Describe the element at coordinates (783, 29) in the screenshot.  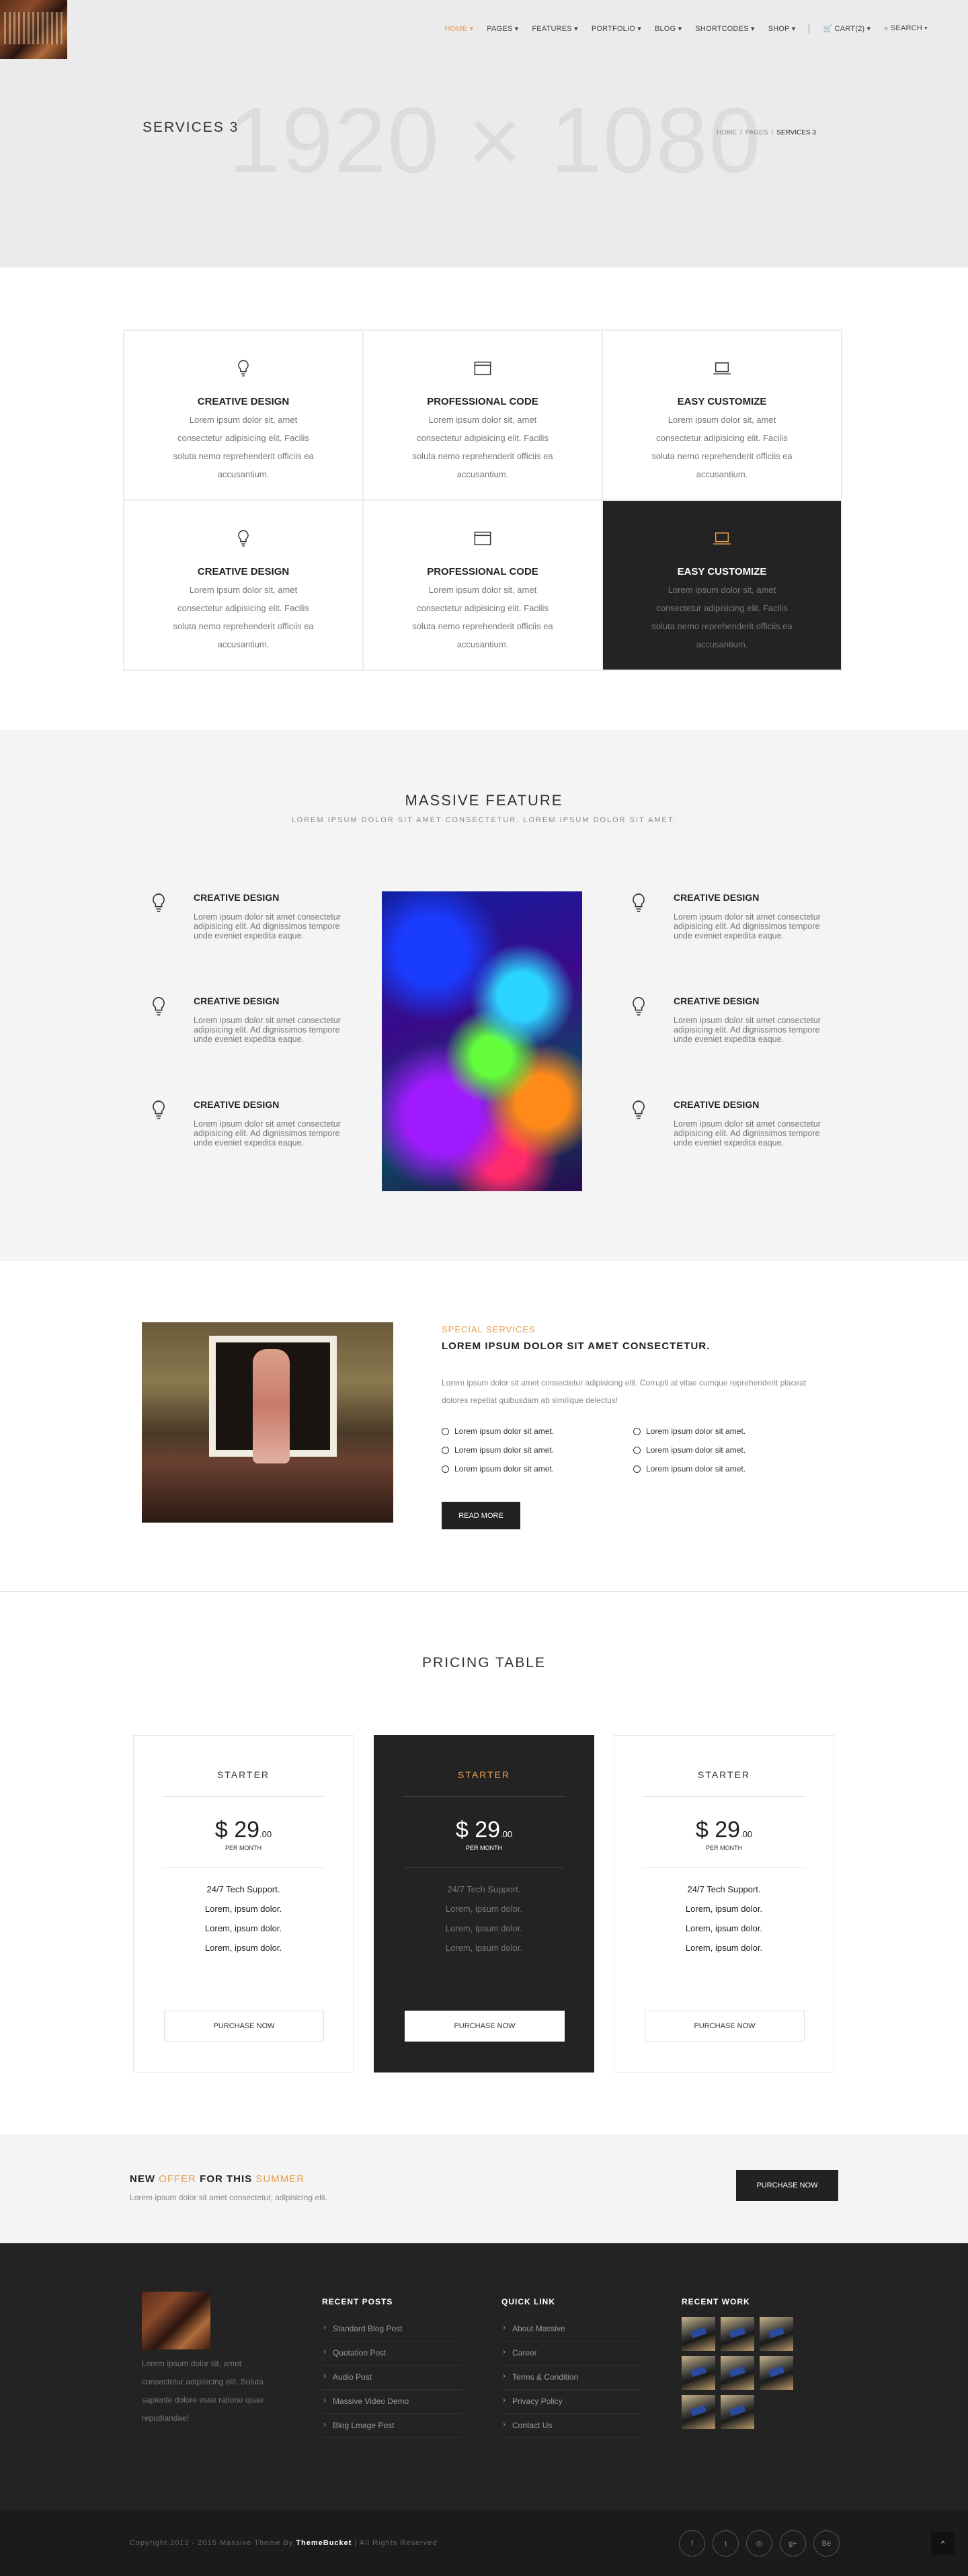
I see `nav-shop: SHOP ▾` at that location.